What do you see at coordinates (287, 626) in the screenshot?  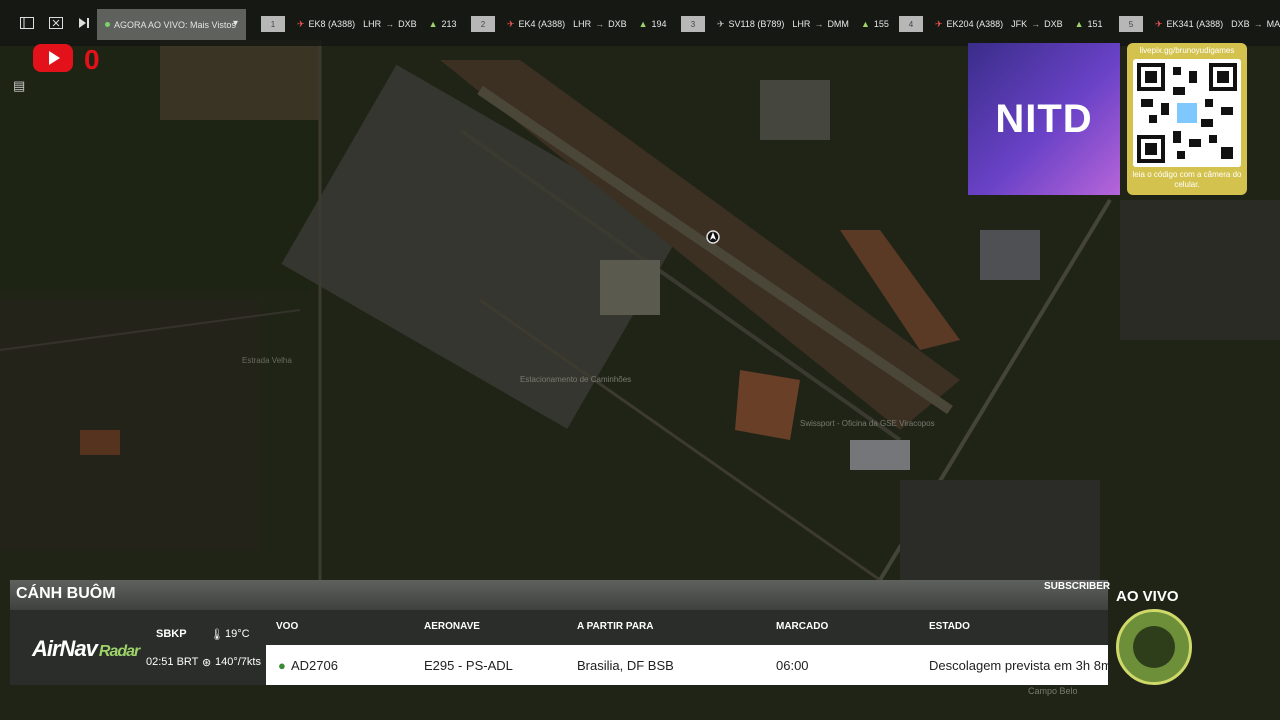 I see `column-header-flight: VOO` at bounding box center [287, 626].